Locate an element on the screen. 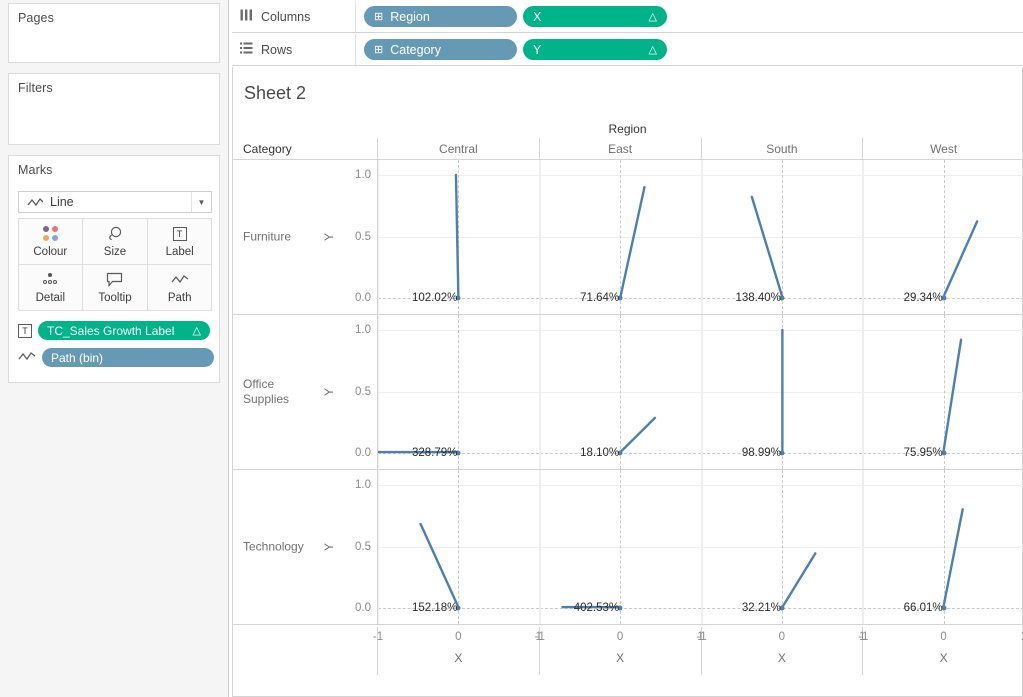 This screenshot has width=1023, height=697. row-axis-gutter: Technology Y 0.0 0.5 1.0 is located at coordinates (305, 547).